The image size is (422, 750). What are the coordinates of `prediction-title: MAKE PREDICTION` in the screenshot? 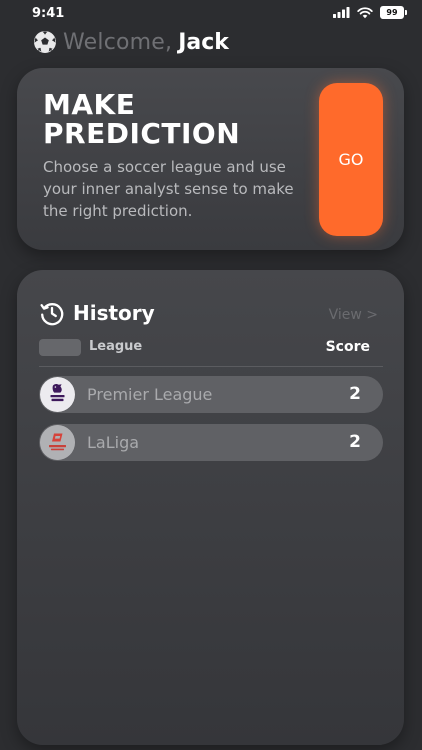 It's located at (168, 119).